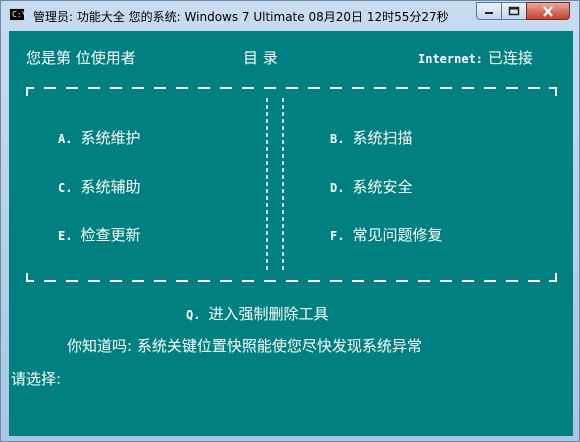  Describe the element at coordinates (397, 235) in the screenshot. I see `menu-item-f-label: 常见问题修复` at that location.